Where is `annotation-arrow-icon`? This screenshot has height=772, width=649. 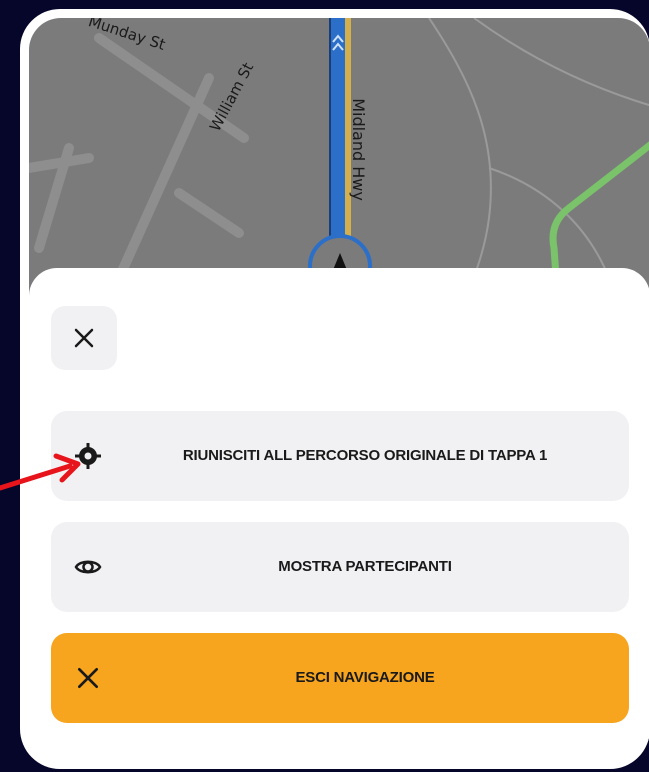
annotation-arrow-icon is located at coordinates (40, 472).